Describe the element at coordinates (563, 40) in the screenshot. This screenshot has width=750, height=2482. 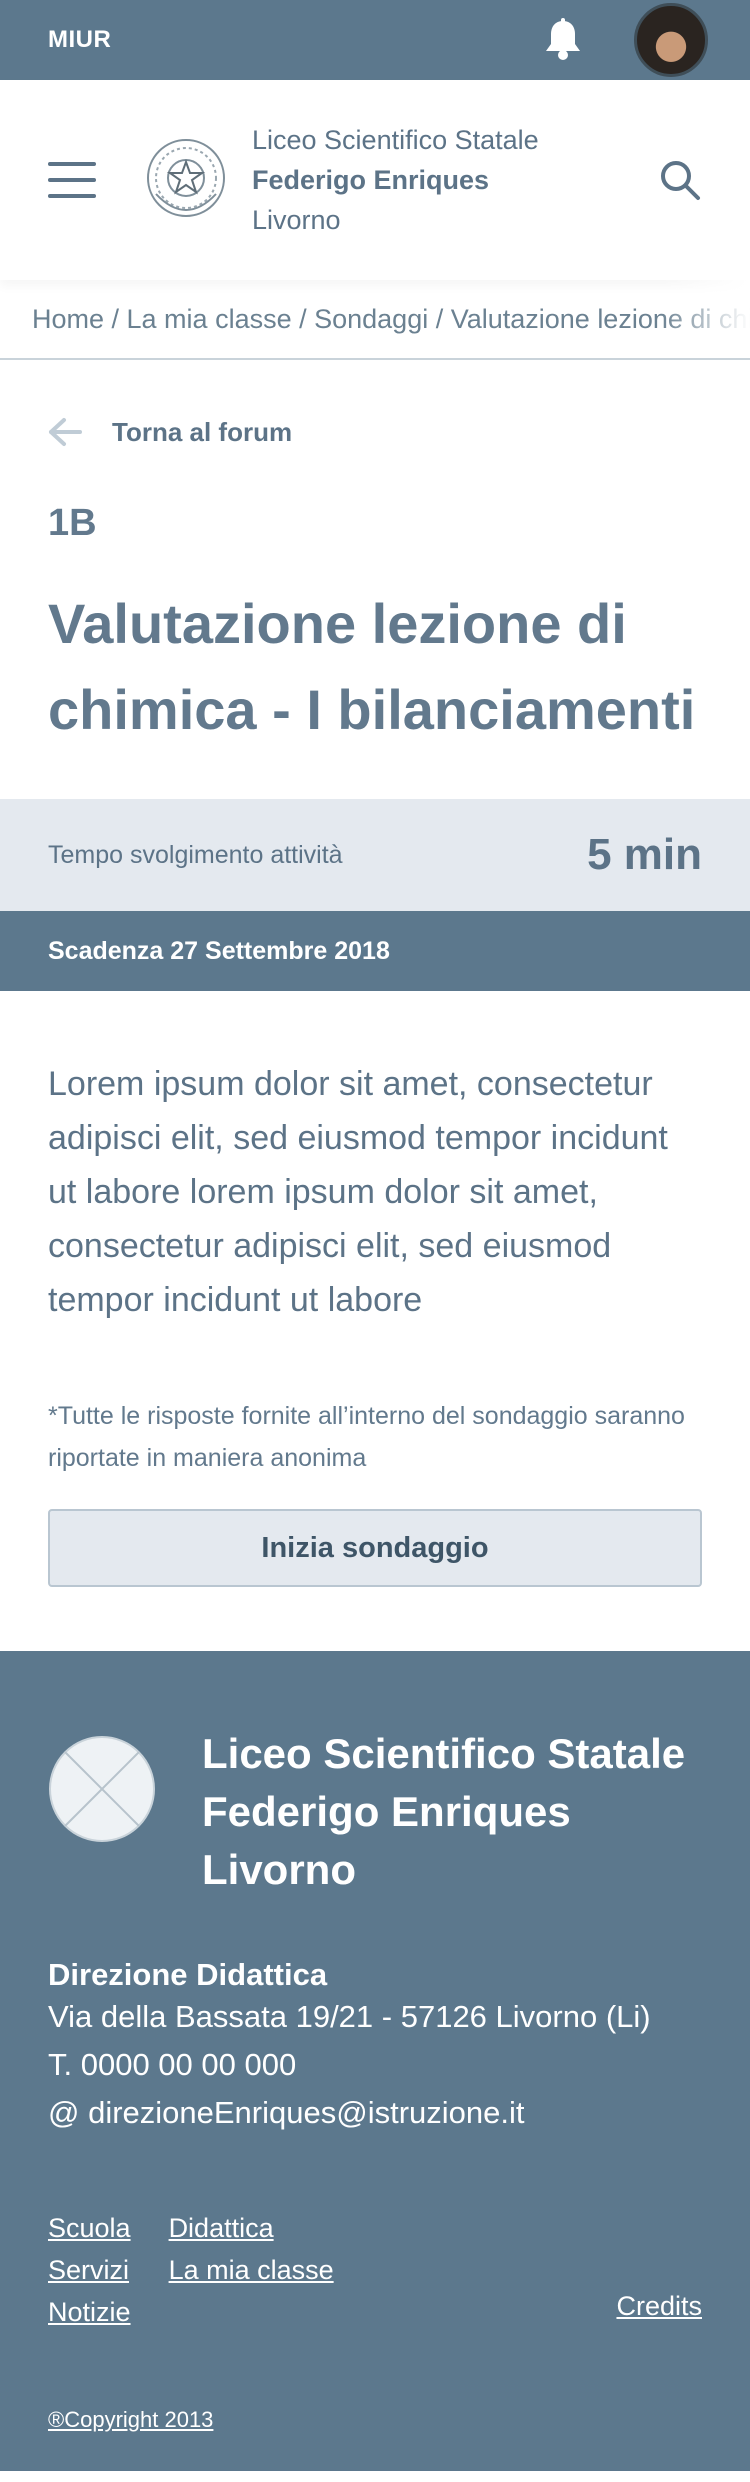
I see `bell-icon` at that location.